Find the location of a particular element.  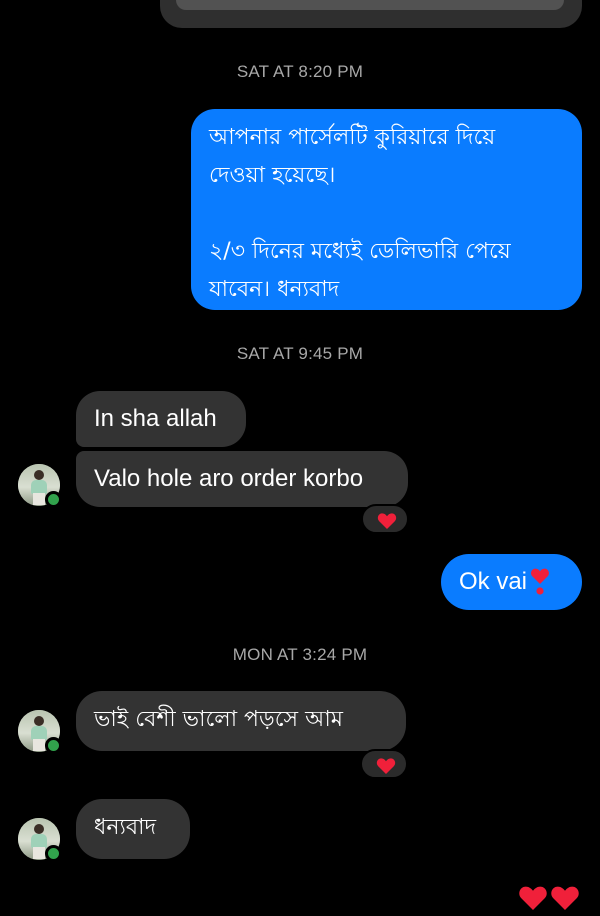

incoming-message-bubble: ধন্যবাদ is located at coordinates (133, 829).